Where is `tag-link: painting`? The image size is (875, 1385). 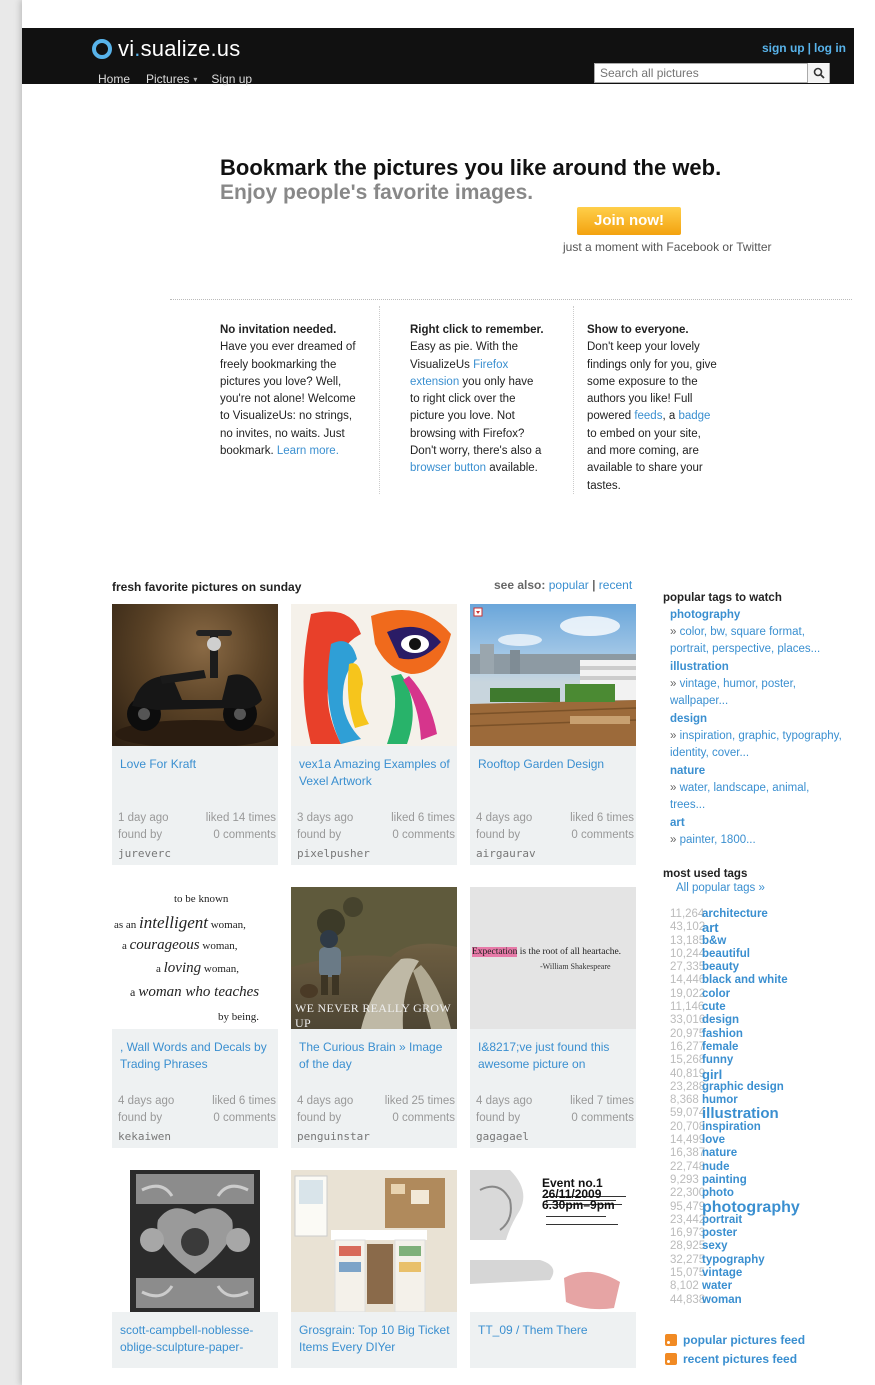
tag-link: painting is located at coordinates (724, 1180).